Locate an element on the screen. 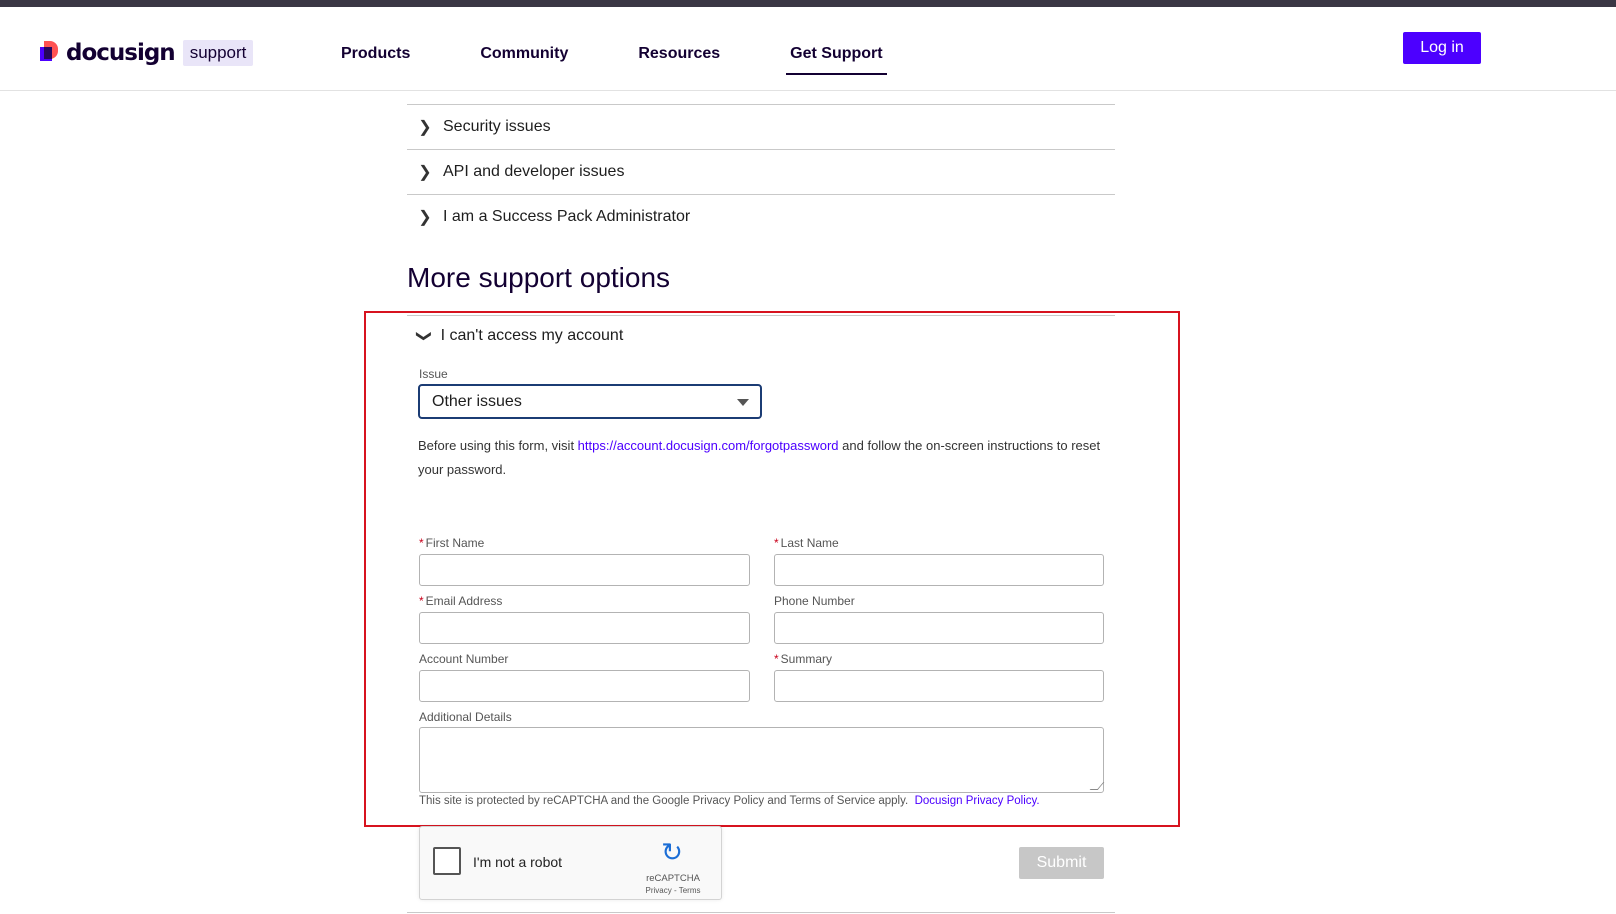  accordion-item-account-access: ❯ I can't access my account is located at coordinates (519, 336).